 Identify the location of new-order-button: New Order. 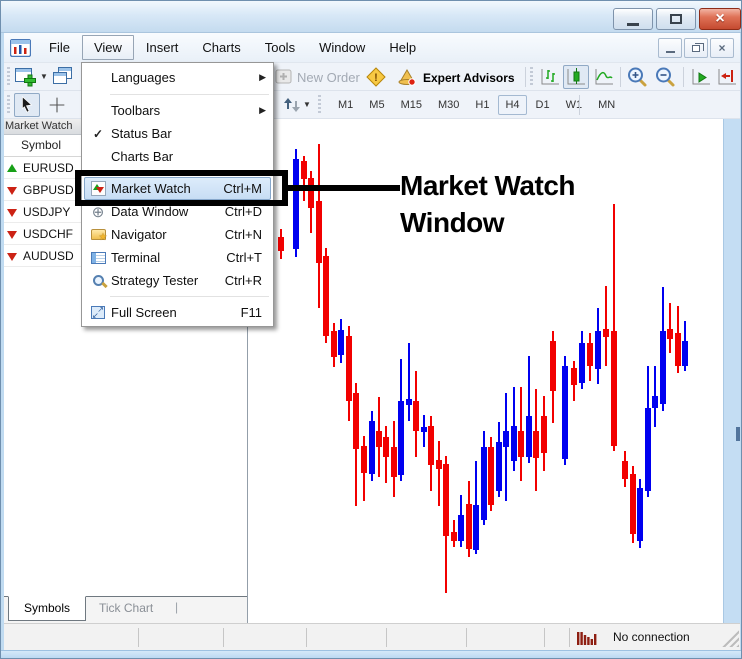
(328, 77).